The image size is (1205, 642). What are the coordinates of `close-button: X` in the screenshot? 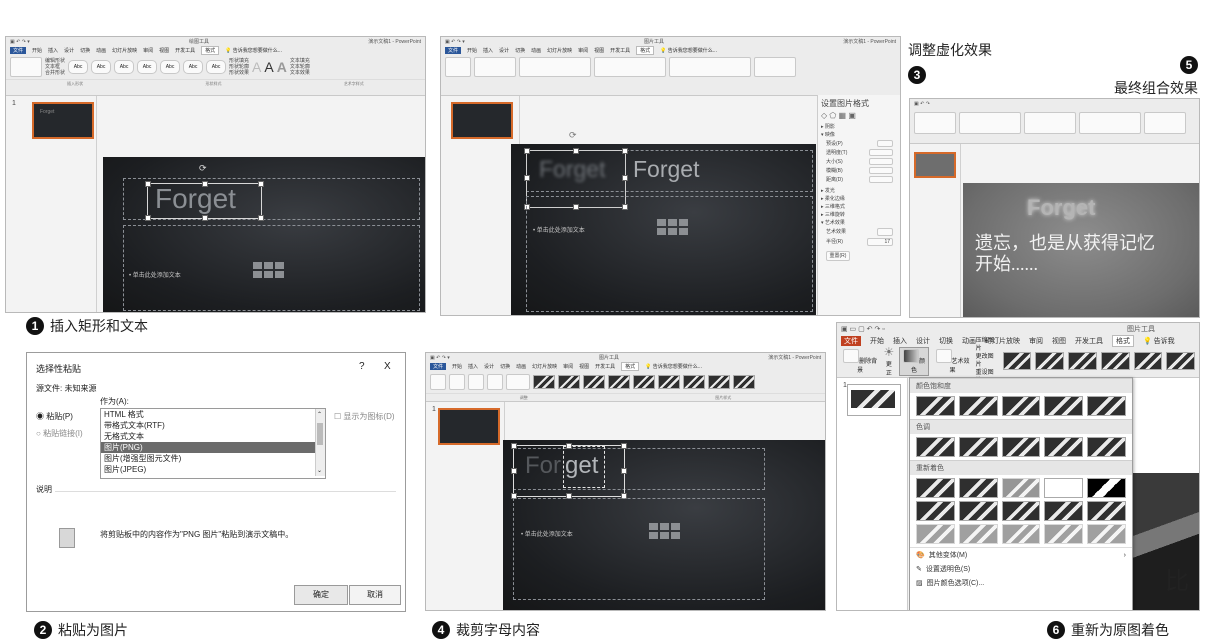 It's located at (387, 366).